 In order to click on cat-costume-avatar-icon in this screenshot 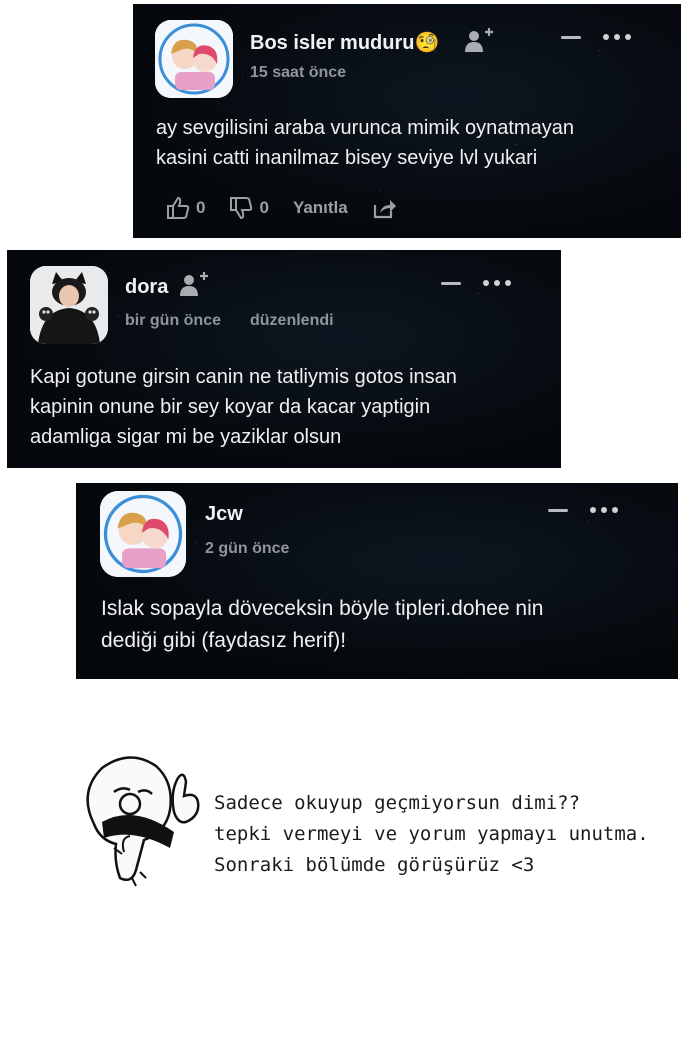, I will do `click(69, 305)`.